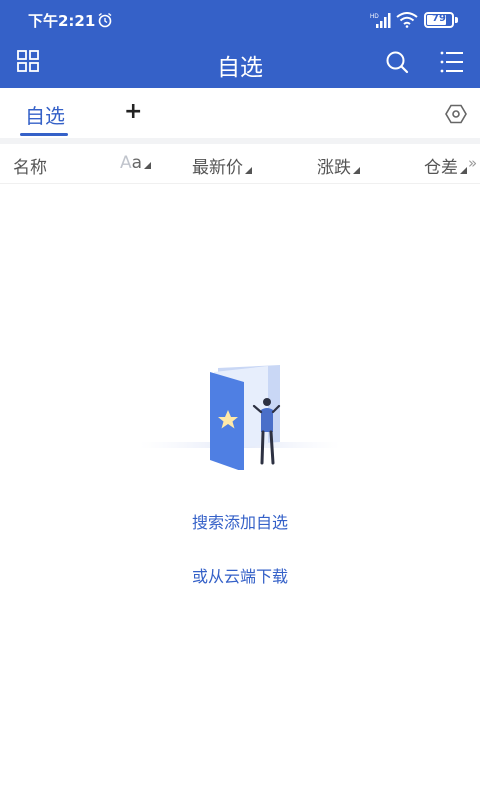  What do you see at coordinates (45, 116) in the screenshot?
I see `tab-label: 自选` at bounding box center [45, 116].